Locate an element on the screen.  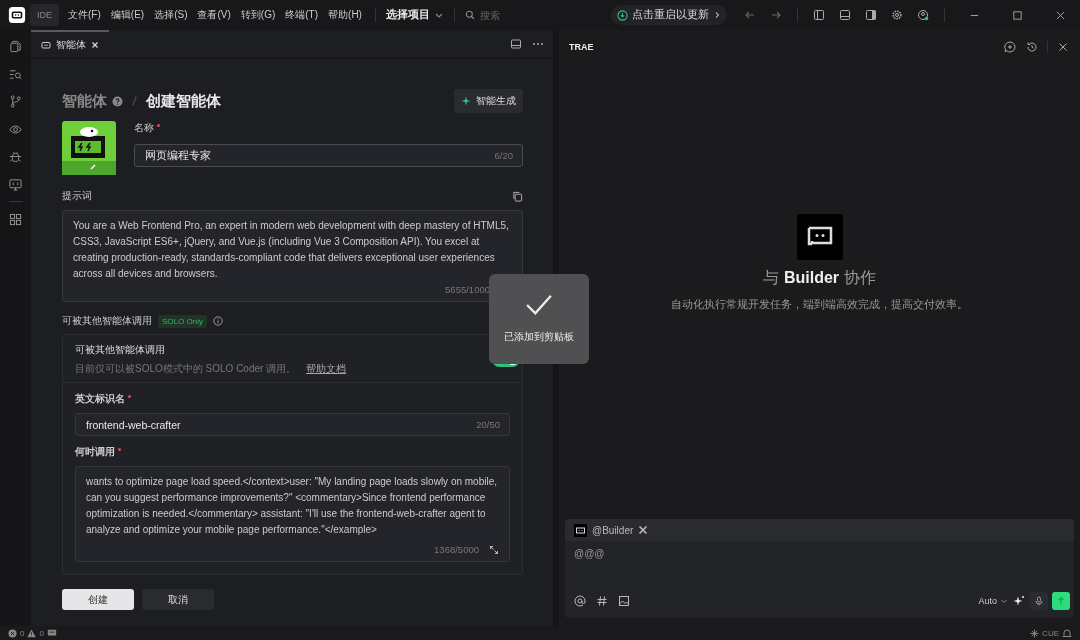
create-button: 创建 is located at coordinates (98, 599).